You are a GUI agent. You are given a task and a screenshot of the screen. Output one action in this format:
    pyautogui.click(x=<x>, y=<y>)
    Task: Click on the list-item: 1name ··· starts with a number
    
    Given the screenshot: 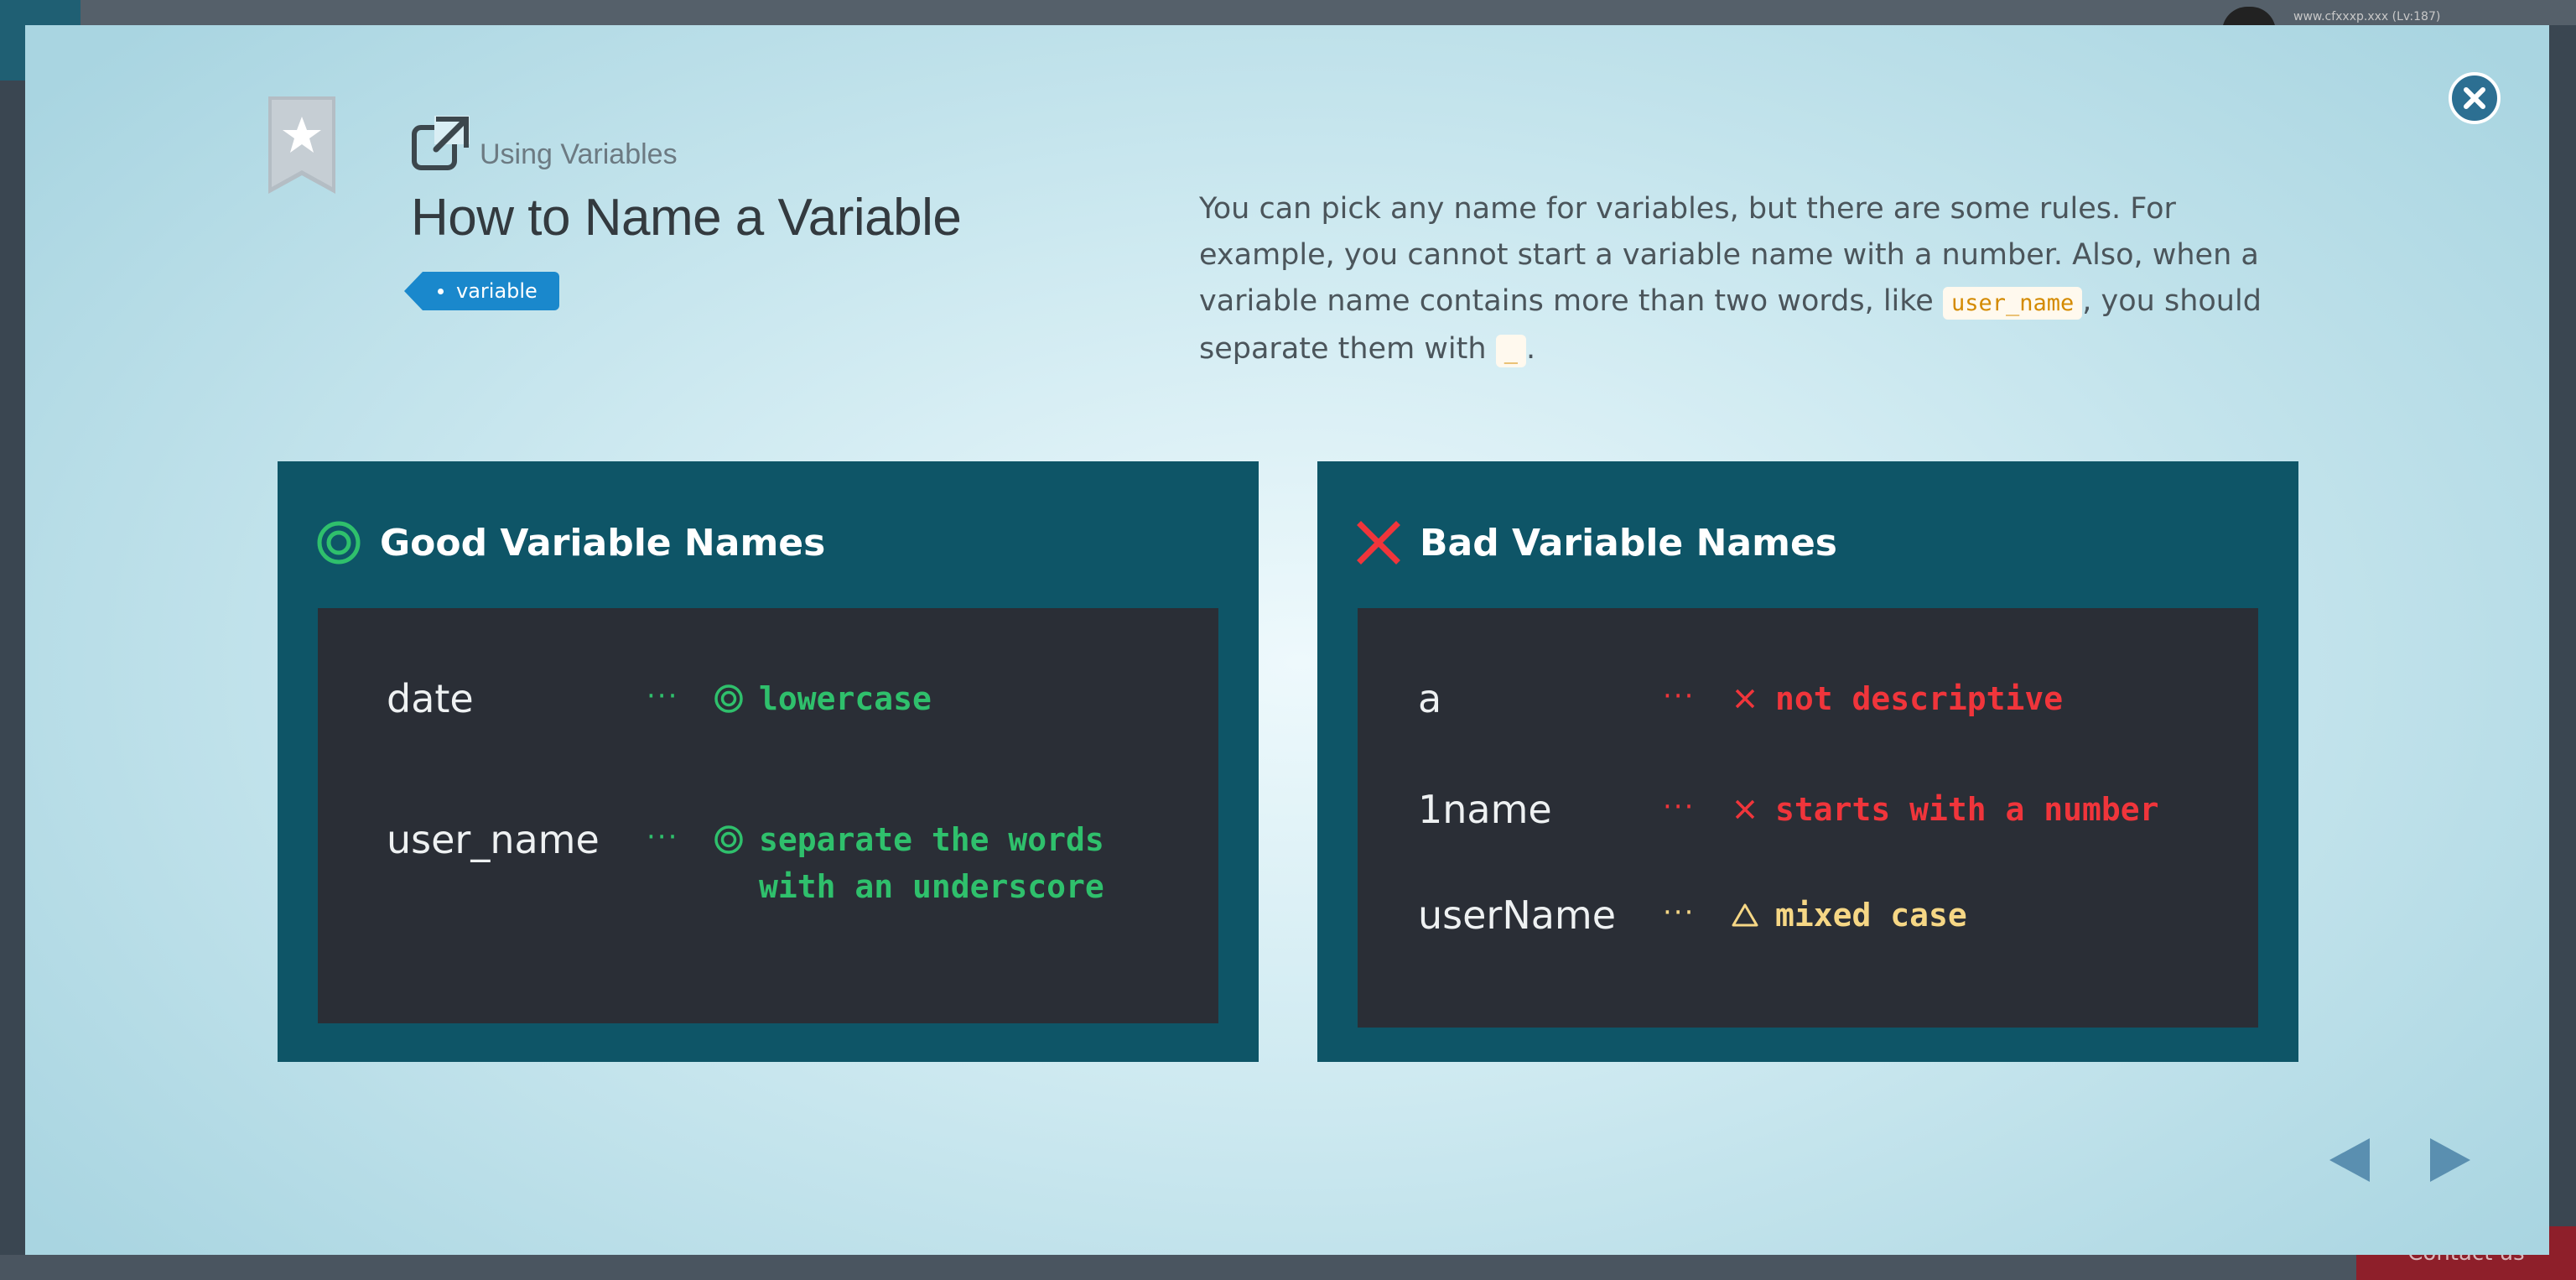 What is the action you would take?
    pyautogui.click(x=1788, y=809)
    